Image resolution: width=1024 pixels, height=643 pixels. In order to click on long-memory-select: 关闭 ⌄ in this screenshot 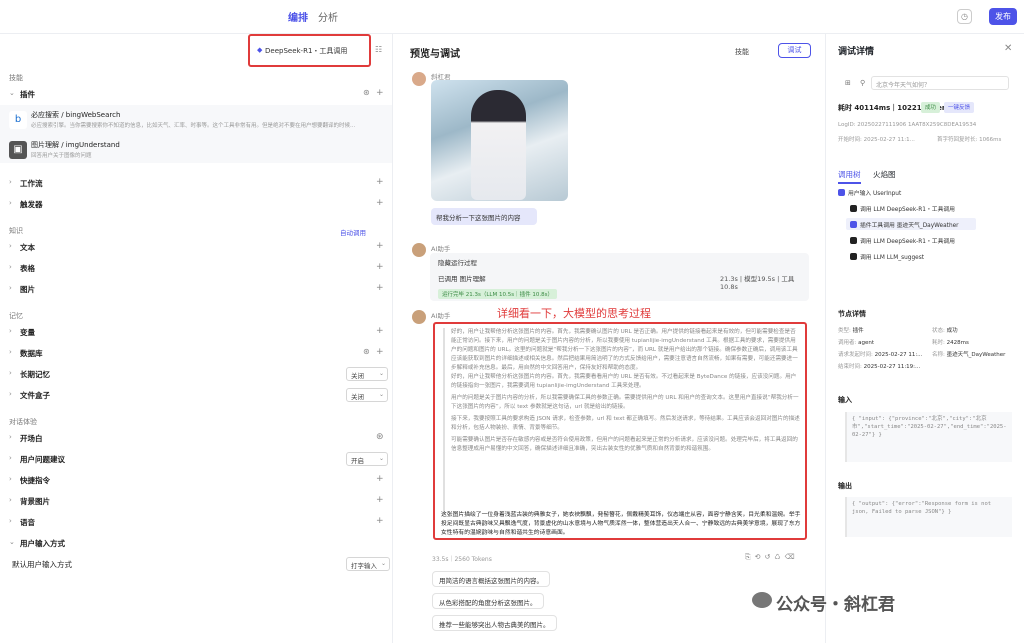, I will do `click(367, 374)`.